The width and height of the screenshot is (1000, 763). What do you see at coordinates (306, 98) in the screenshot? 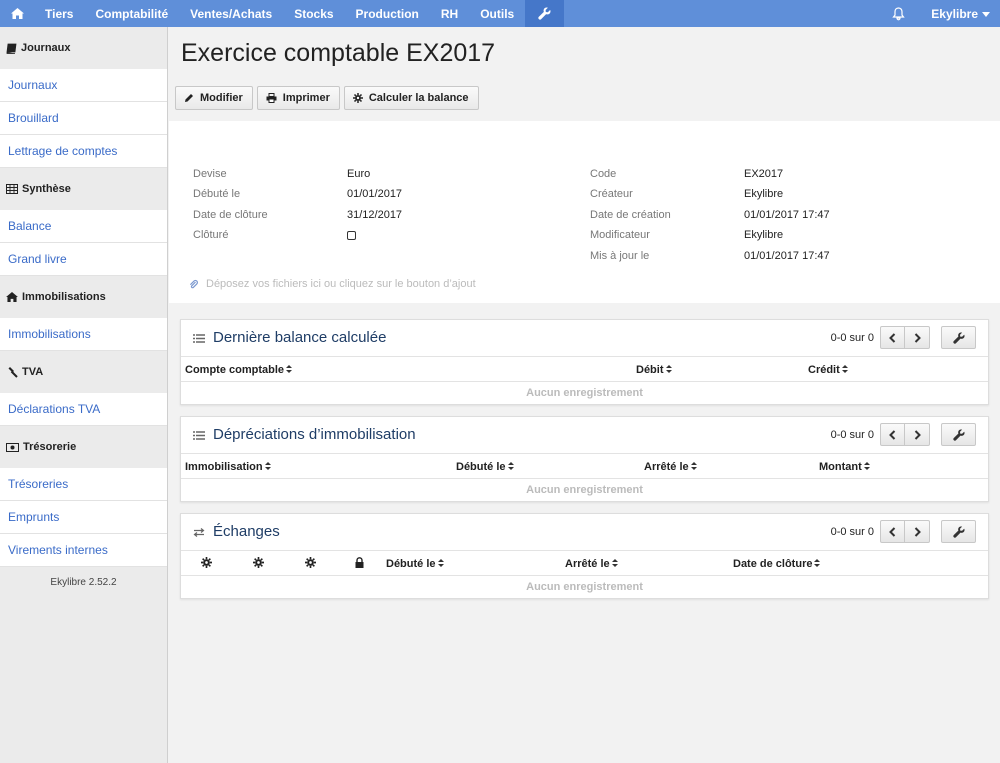
I see `print-button-label: Imprimer` at bounding box center [306, 98].